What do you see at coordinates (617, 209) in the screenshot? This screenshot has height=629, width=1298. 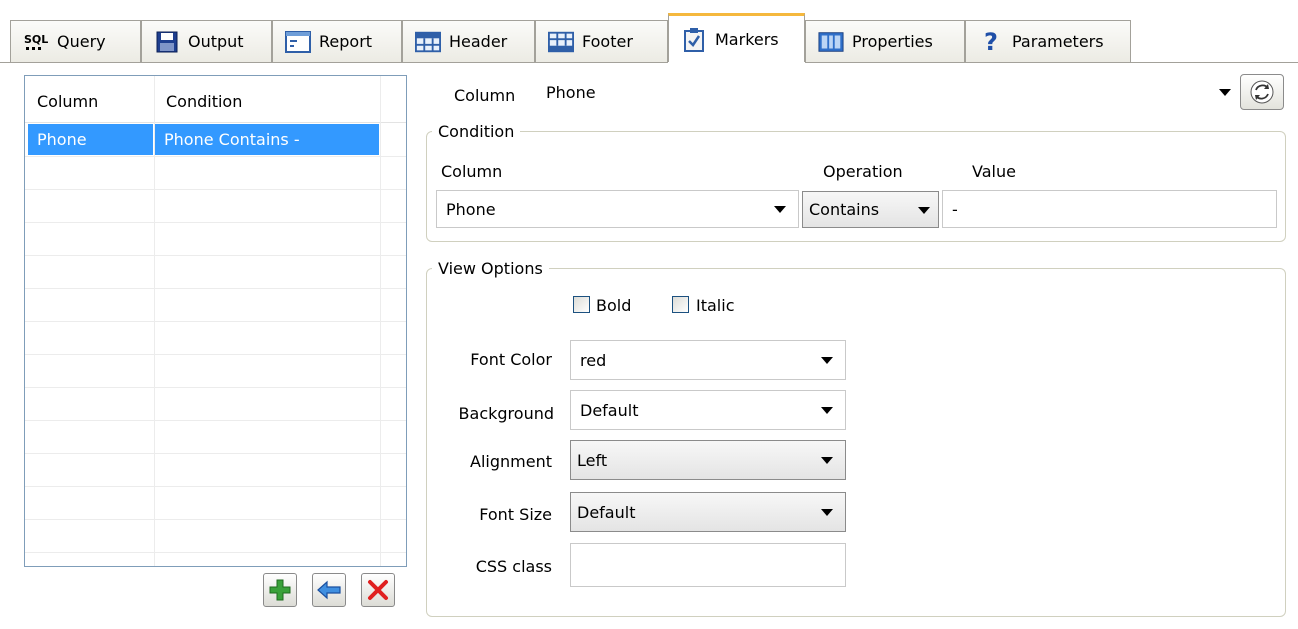 I see `condition-column-select: Phone` at bounding box center [617, 209].